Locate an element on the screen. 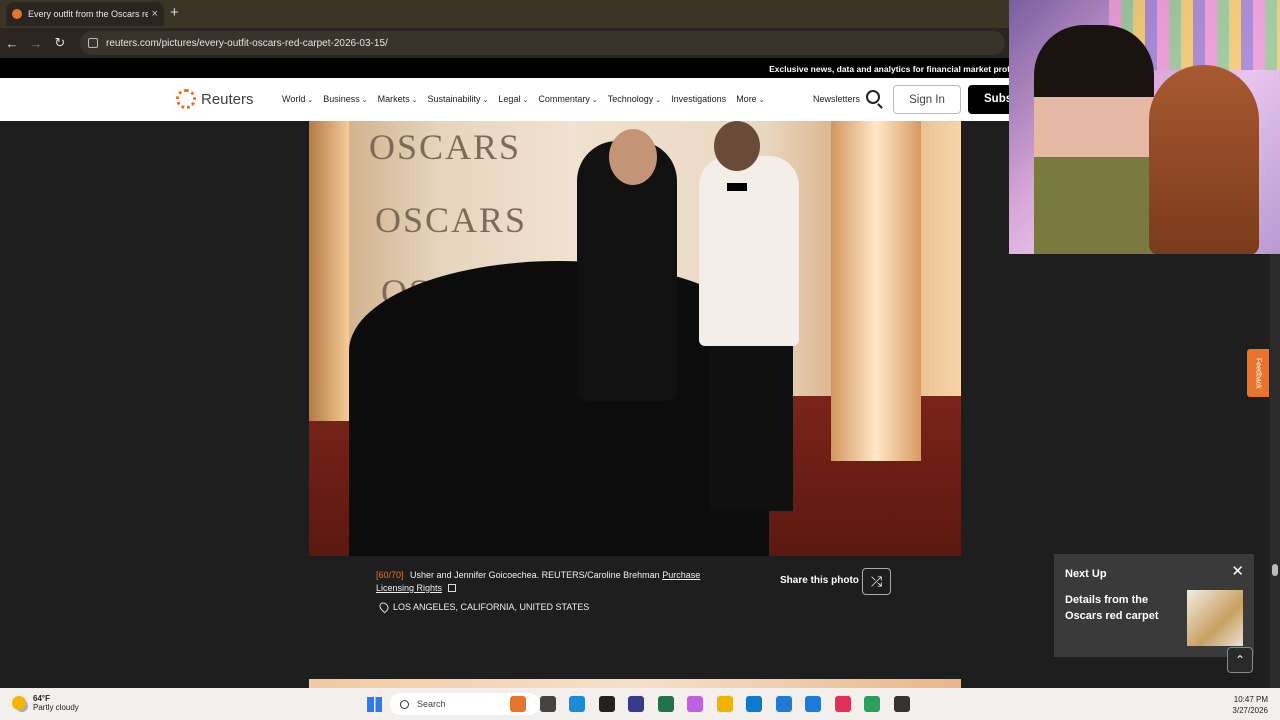 This screenshot has width=1280, height=720. share-button: ⤮ is located at coordinates (876, 581).